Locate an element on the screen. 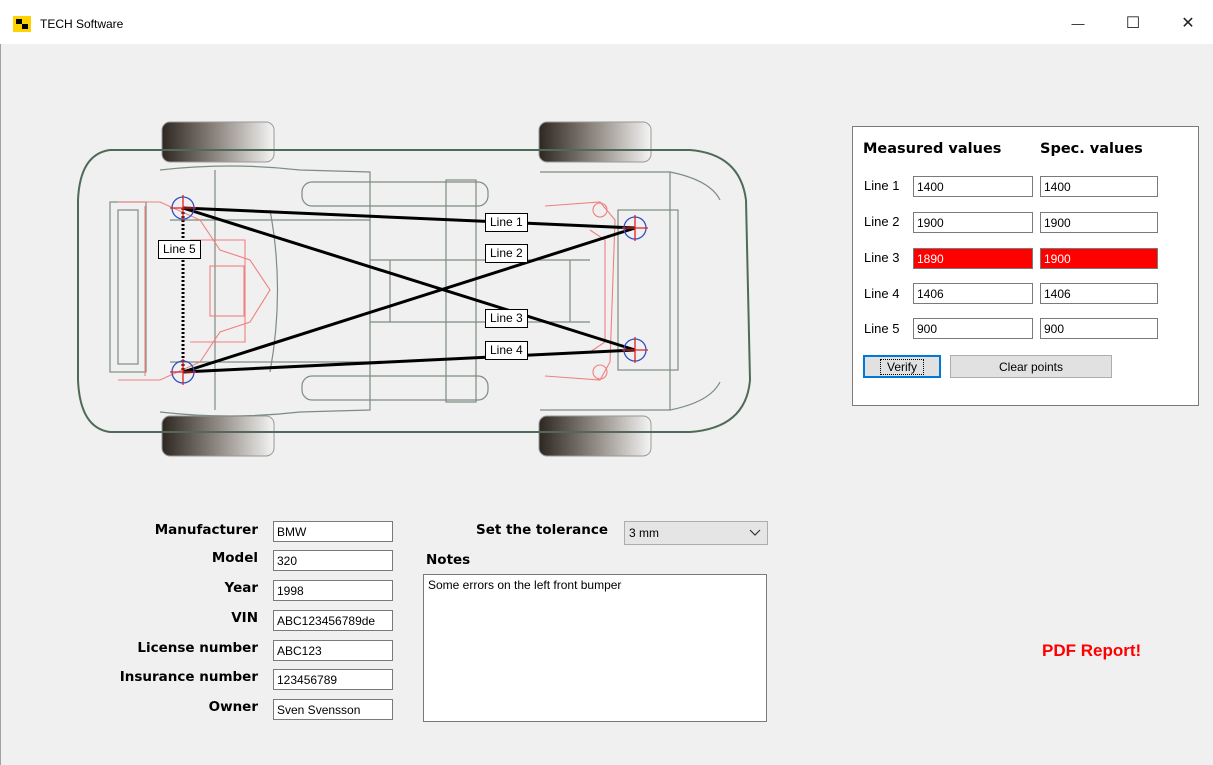 The height and width of the screenshot is (765, 1213). tolerance-select: 3 mm is located at coordinates (696, 533).